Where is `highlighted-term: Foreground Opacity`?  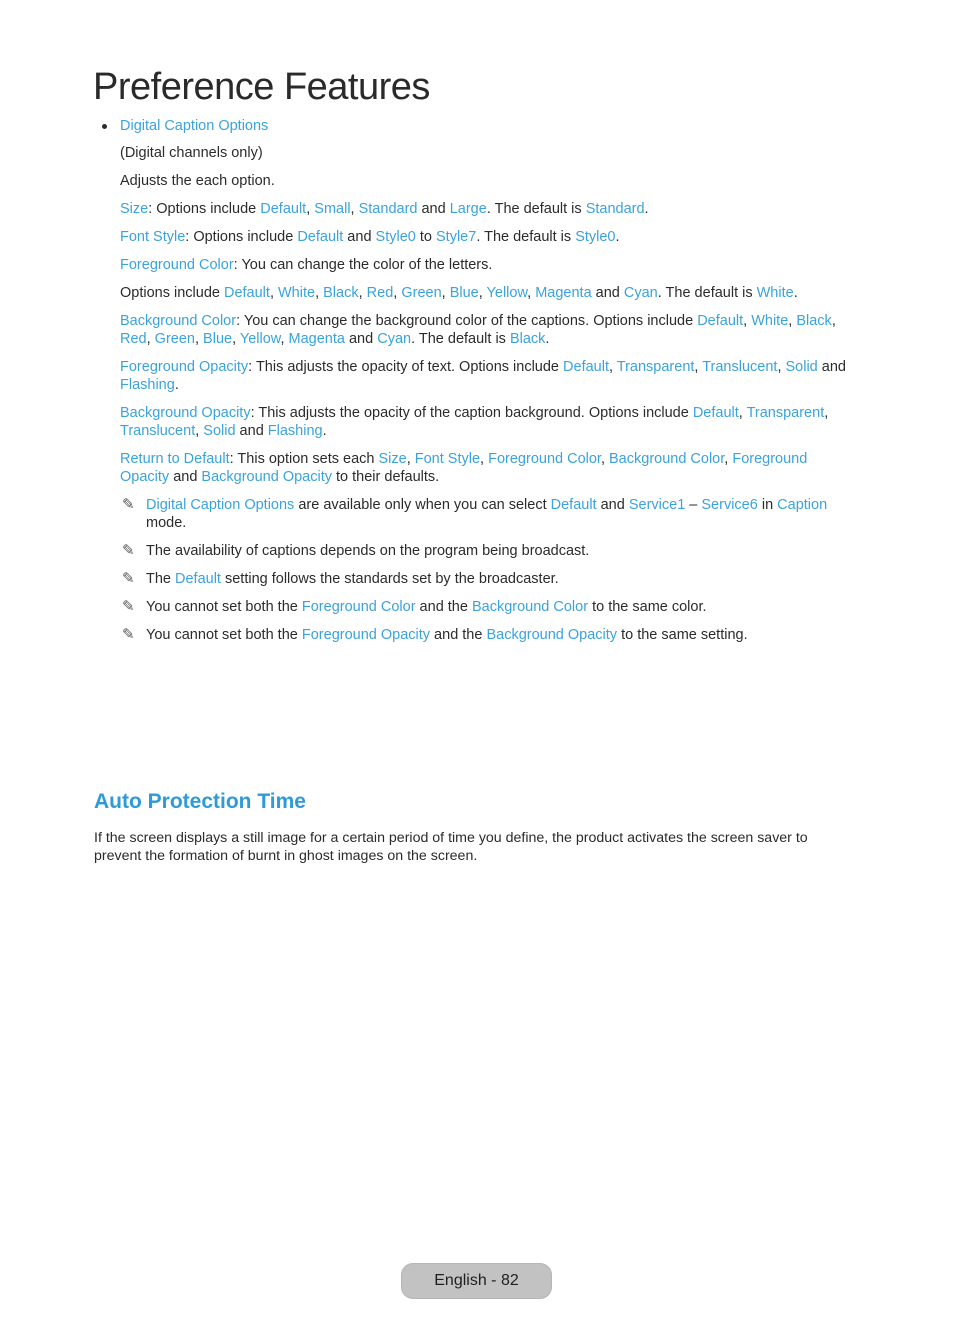 highlighted-term: Foreground Opacity is located at coordinates (366, 635).